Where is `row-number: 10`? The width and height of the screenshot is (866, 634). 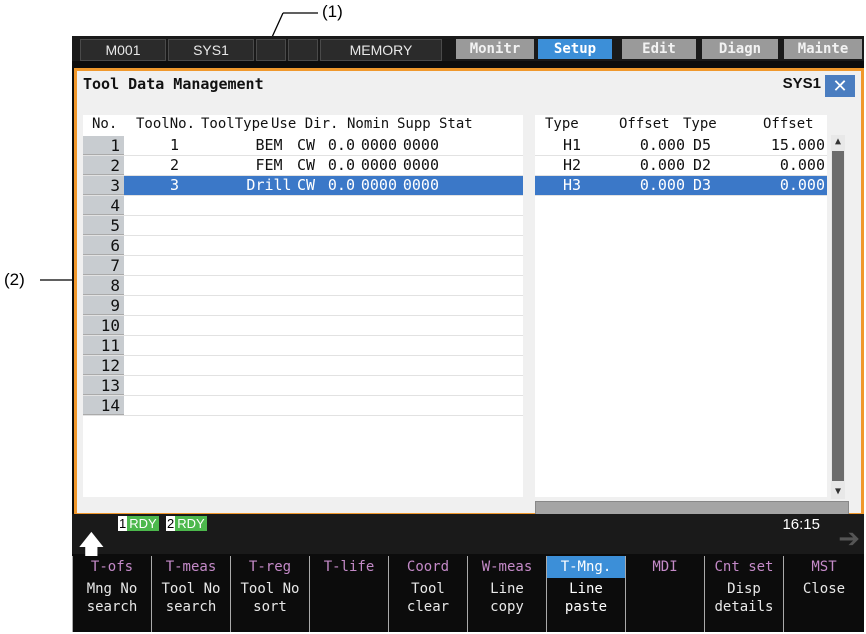 row-number: 10 is located at coordinates (103, 325).